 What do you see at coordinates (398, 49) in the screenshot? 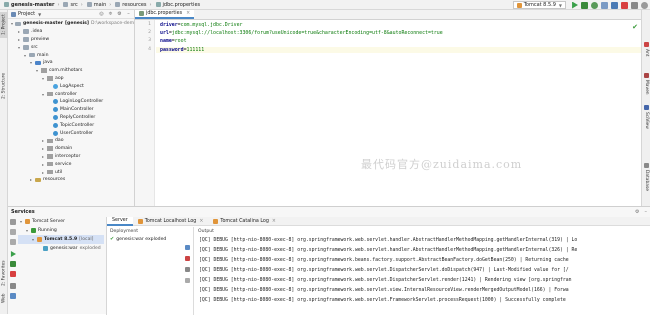
I see `code-line: password=111111` at bounding box center [398, 49].